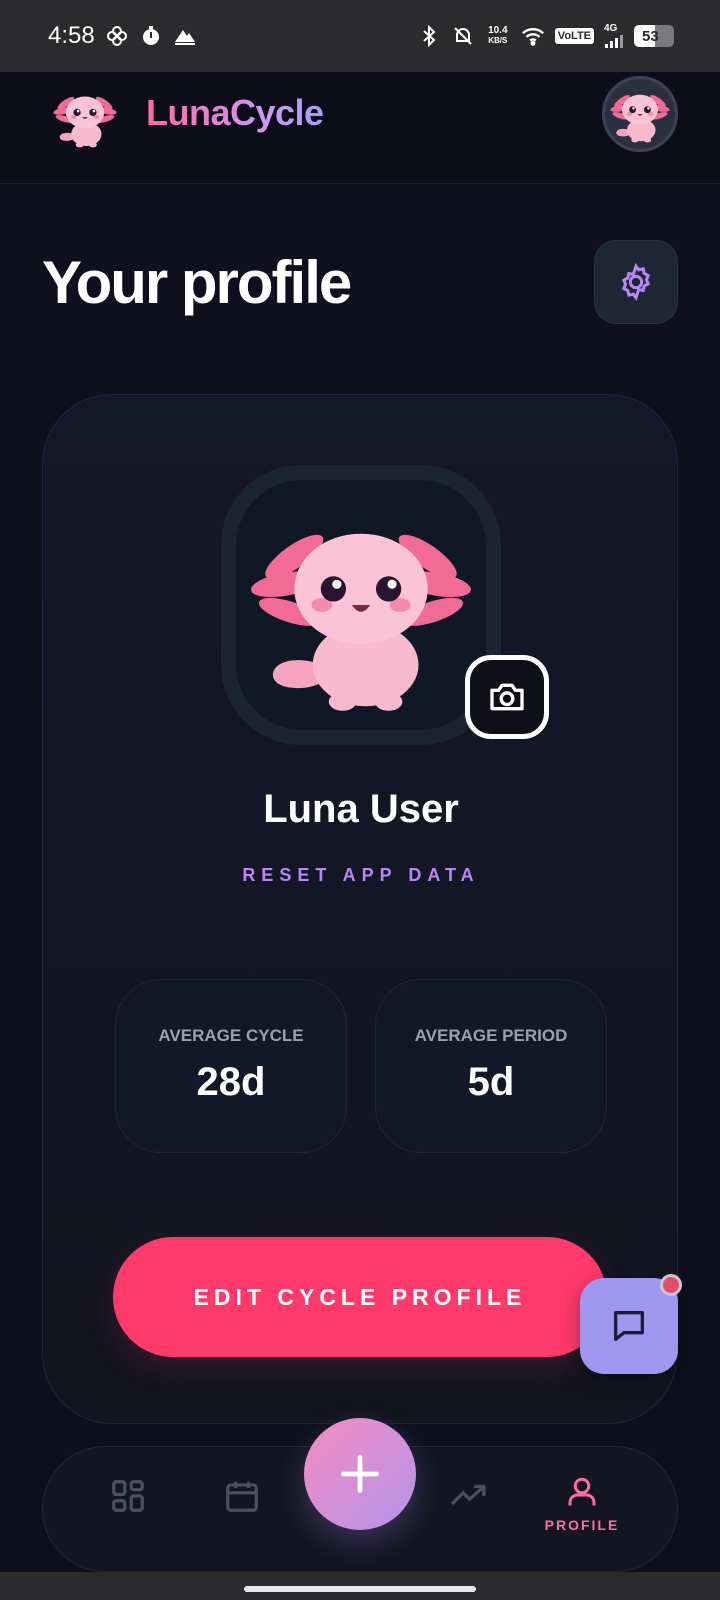 This screenshot has width=720, height=1600. I want to click on avatar-axolotl-icon, so click(640, 114).